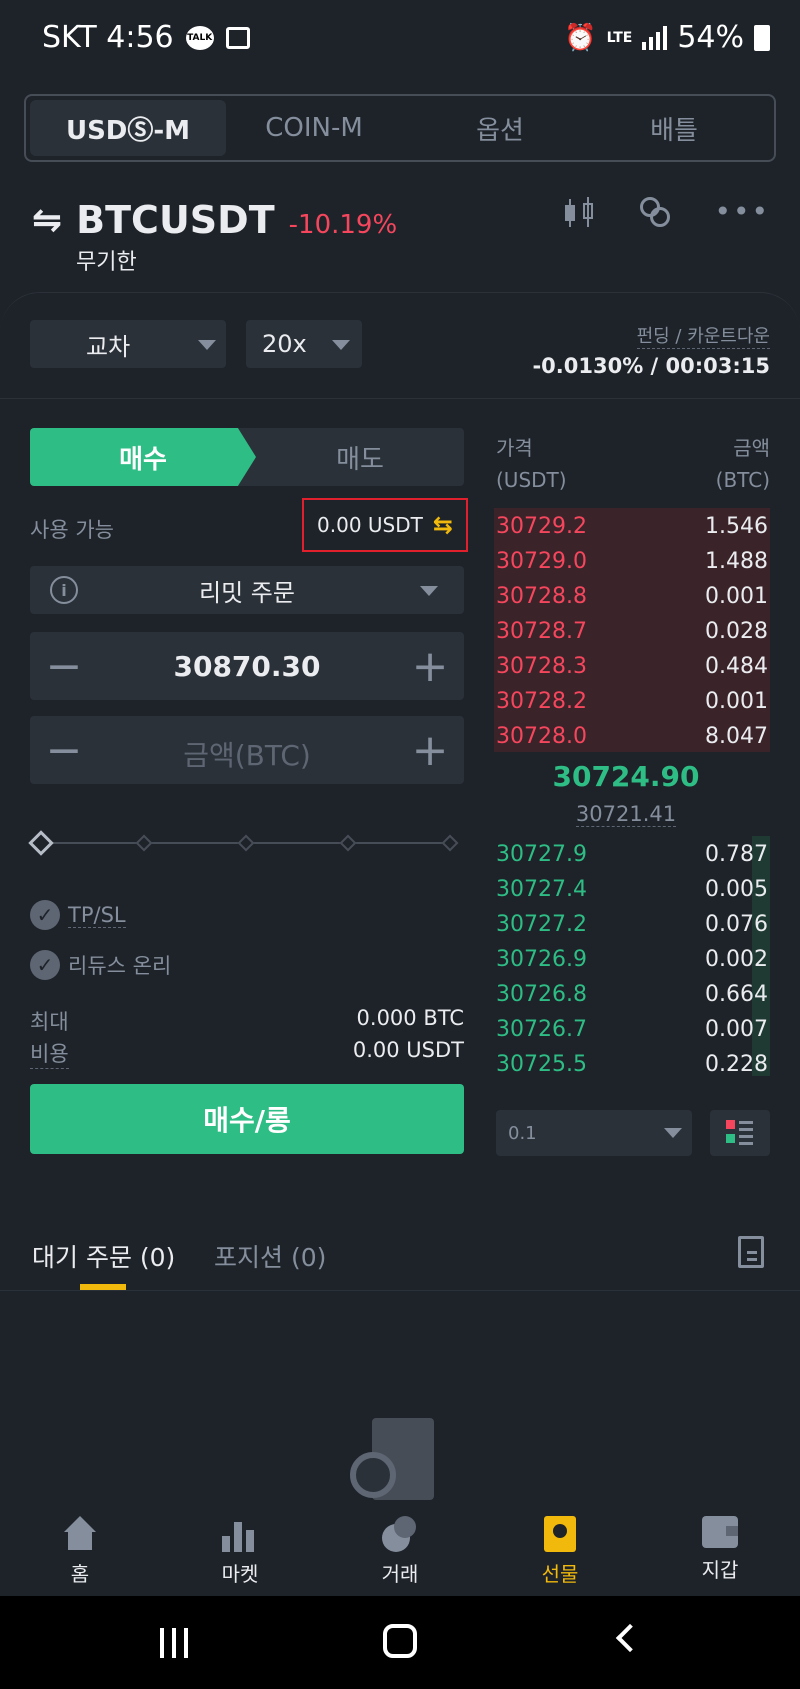 Image resolution: width=800 pixels, height=1689 pixels. I want to click on carrier-time: SKT 4:56, so click(108, 37).